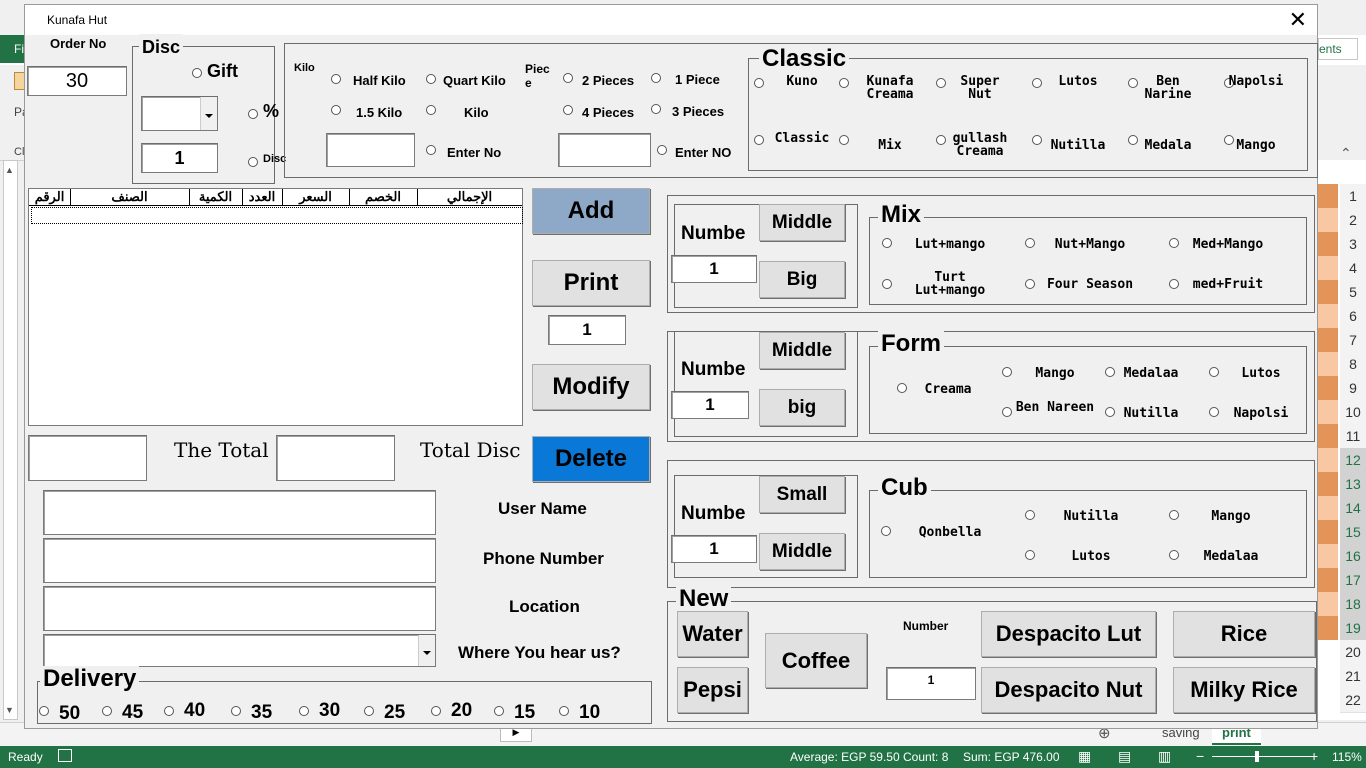  What do you see at coordinates (802, 222) in the screenshot?
I see `mix-middle-button: Middle` at bounding box center [802, 222].